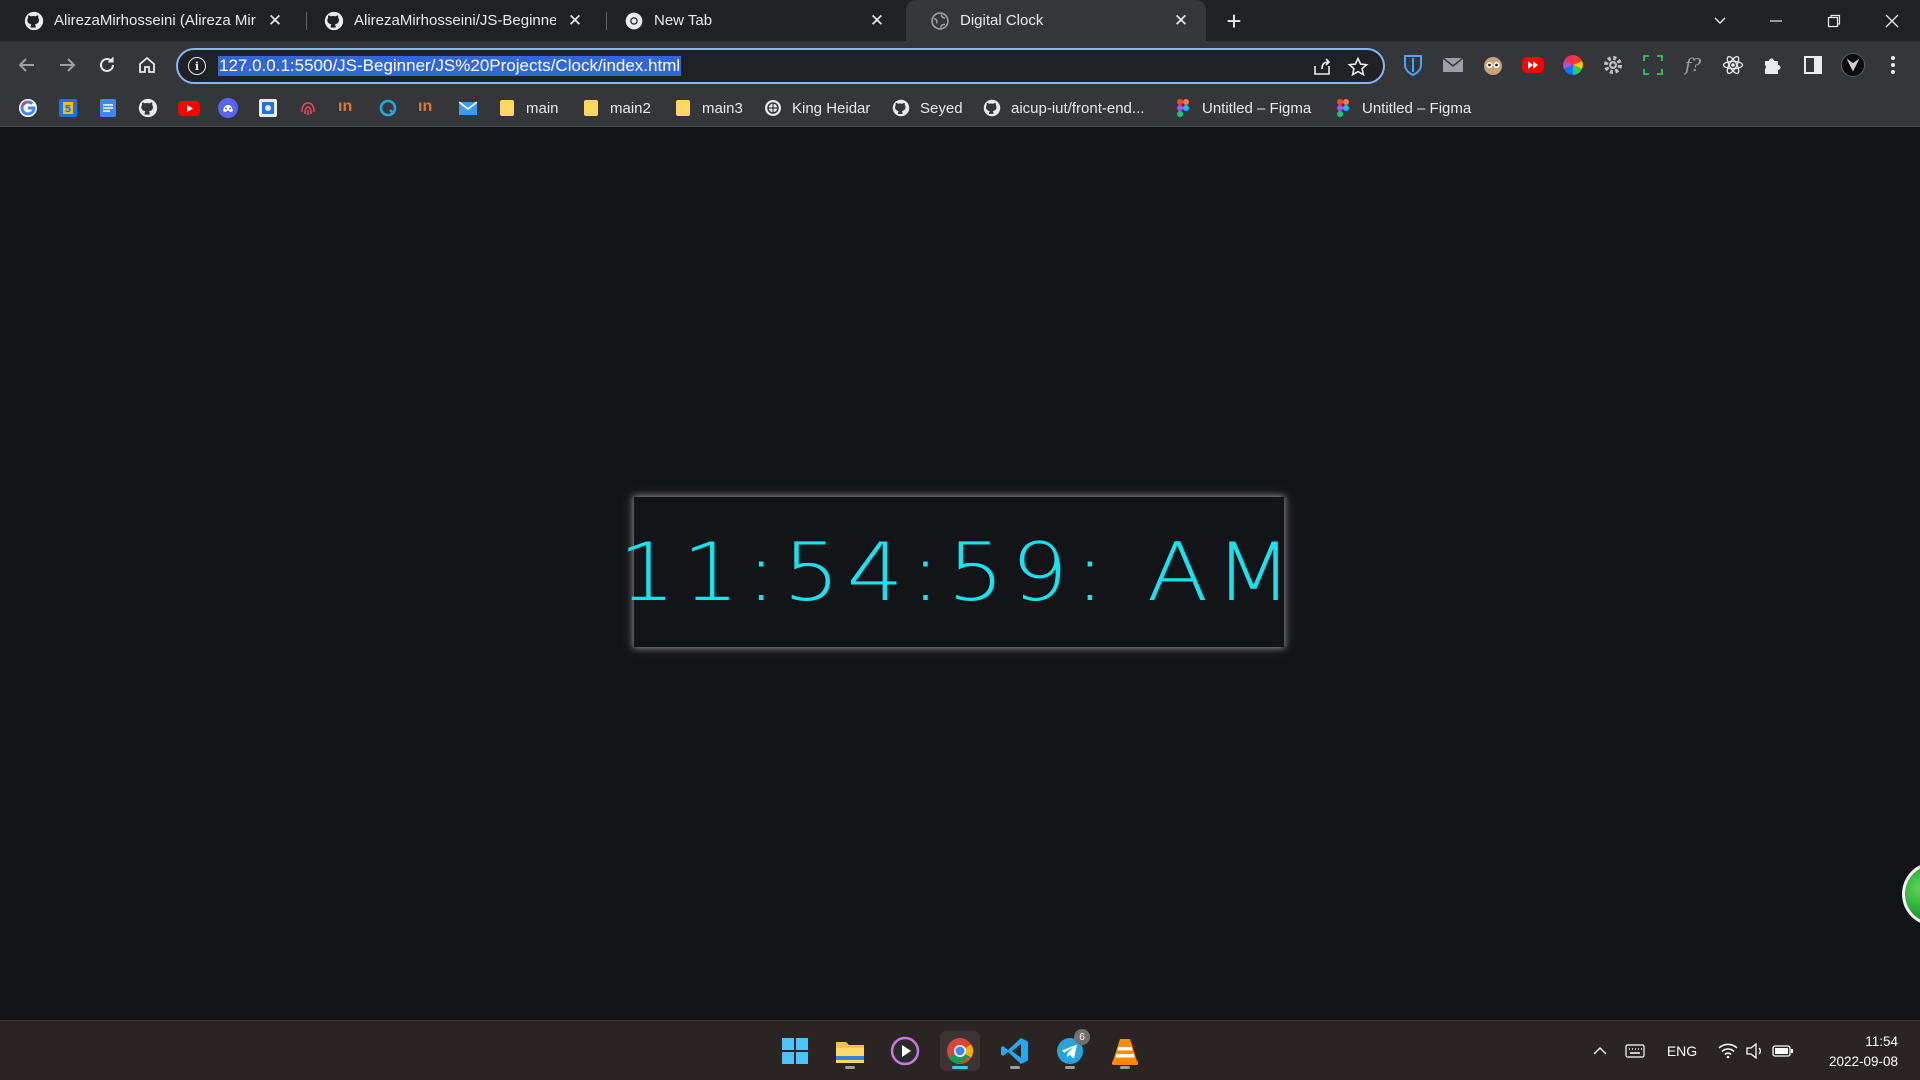 This screenshot has height=1080, width=1920. What do you see at coordinates (1755, 1051) in the screenshot?
I see `volume-icon` at bounding box center [1755, 1051].